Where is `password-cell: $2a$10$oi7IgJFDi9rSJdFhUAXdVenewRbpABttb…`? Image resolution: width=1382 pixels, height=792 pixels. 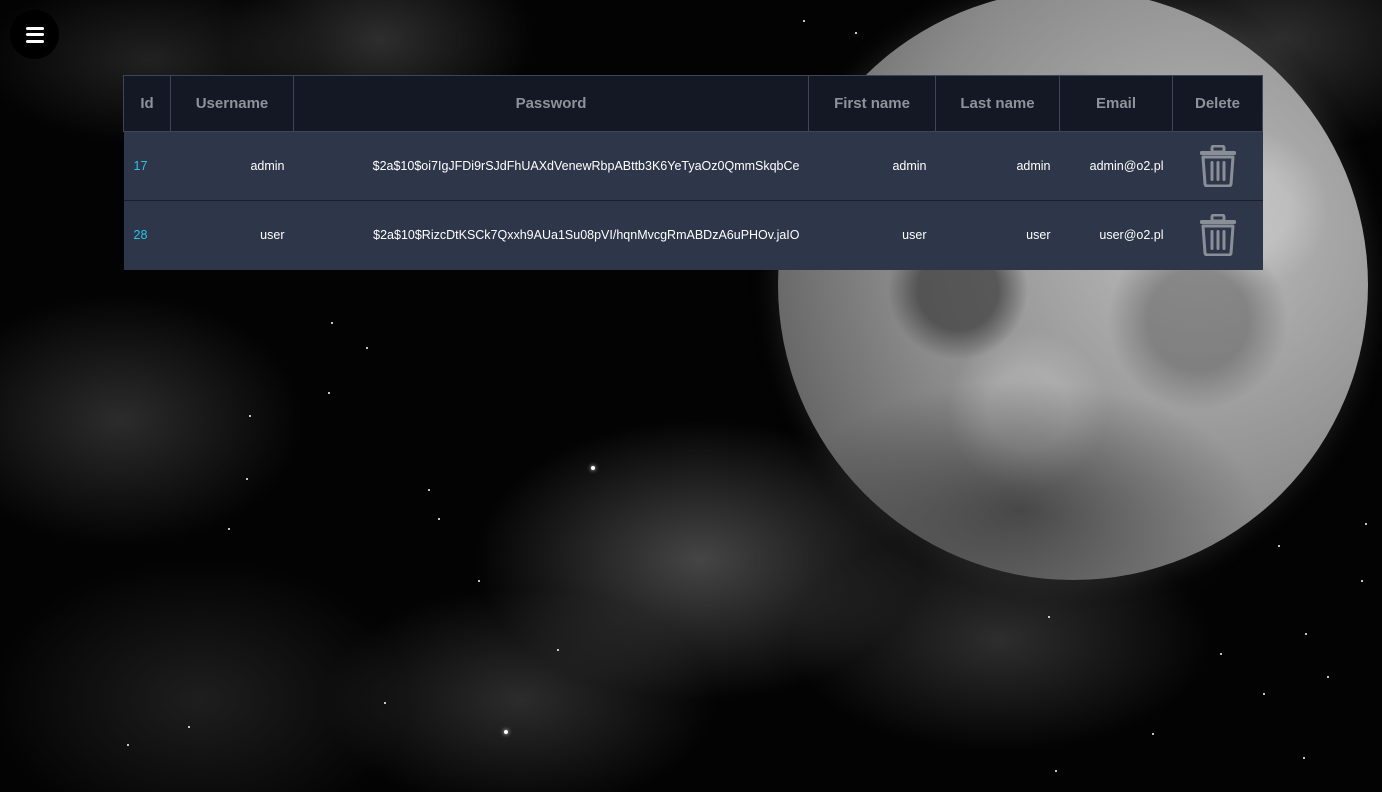
password-cell: $2a$10$oi7IgJFDi9rSJdFhUAXdVenewRbpABttb… is located at coordinates (586, 166).